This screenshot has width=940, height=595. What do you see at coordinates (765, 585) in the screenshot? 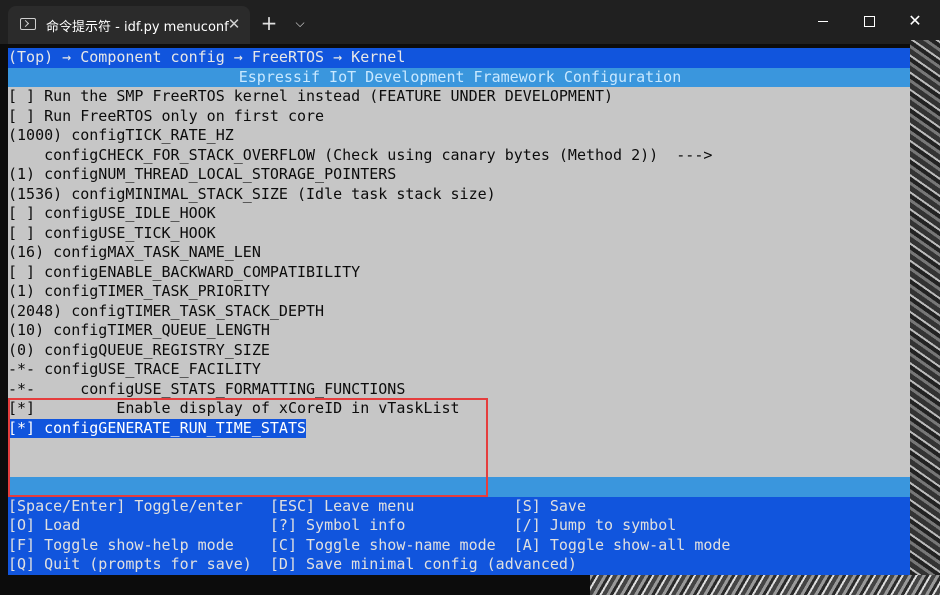
I see `desktop-wallpaper-bottom` at bounding box center [765, 585].